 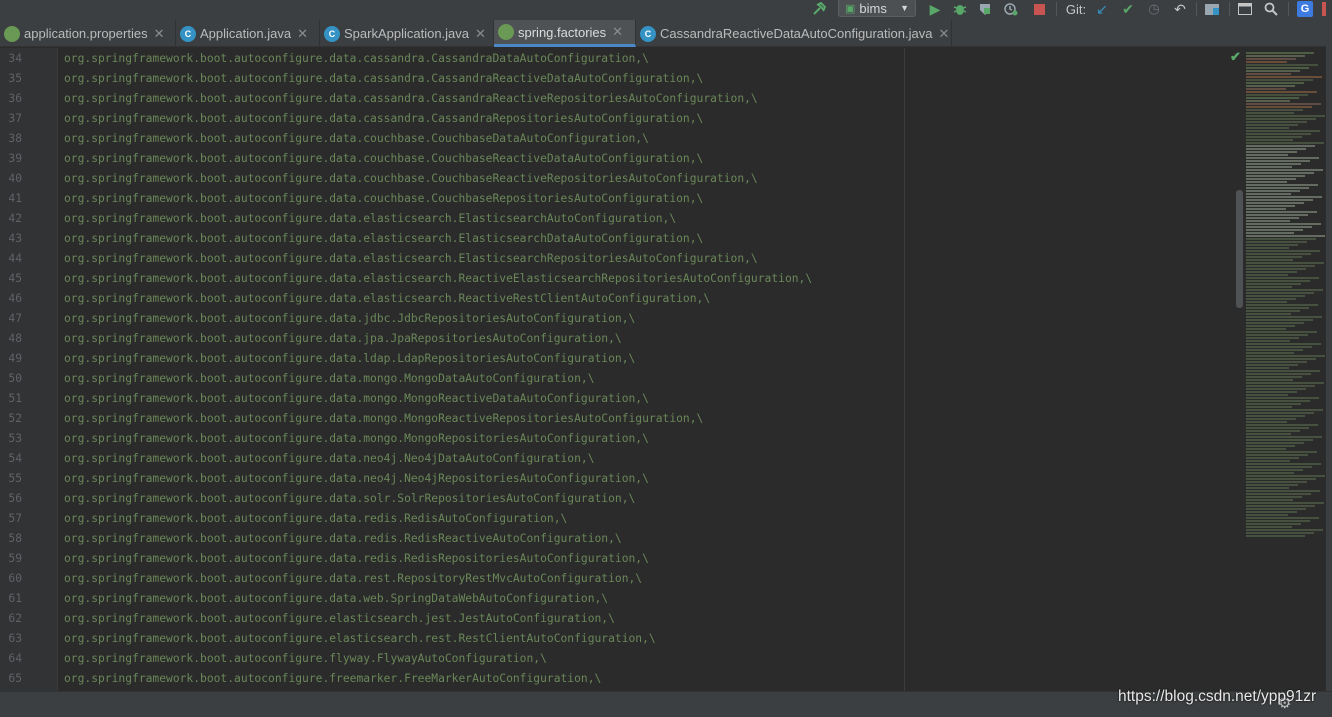 What do you see at coordinates (15, 338) in the screenshot?
I see `line-number: 48` at bounding box center [15, 338].